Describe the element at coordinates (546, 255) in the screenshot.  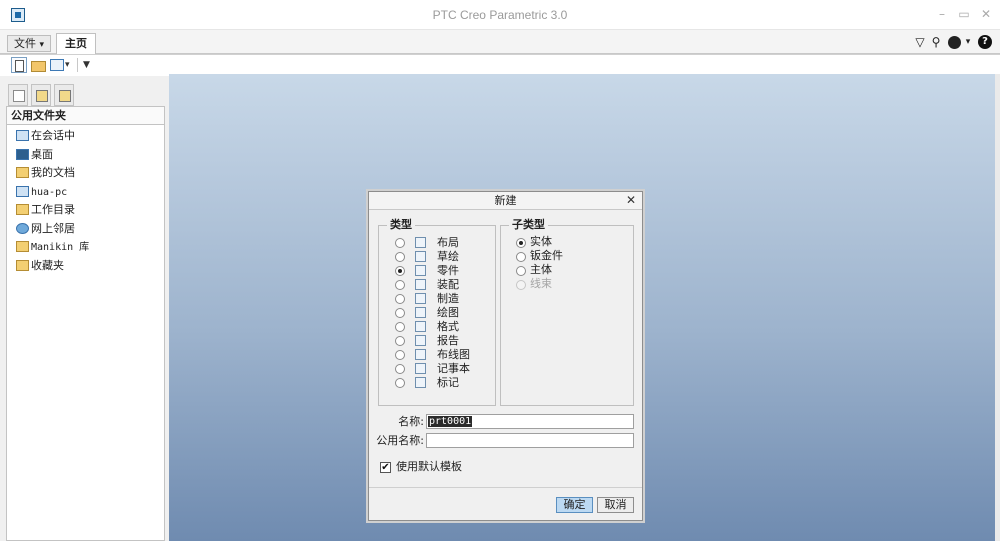
I see `subtype-option-label: 钣金件` at that location.